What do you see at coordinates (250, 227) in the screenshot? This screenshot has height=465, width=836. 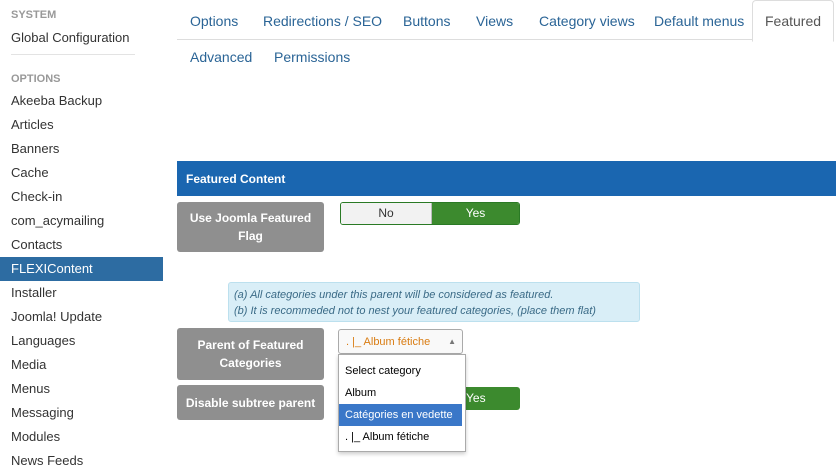 I see `use-joomla-featured-label: Use Joomla Featured Flag` at bounding box center [250, 227].